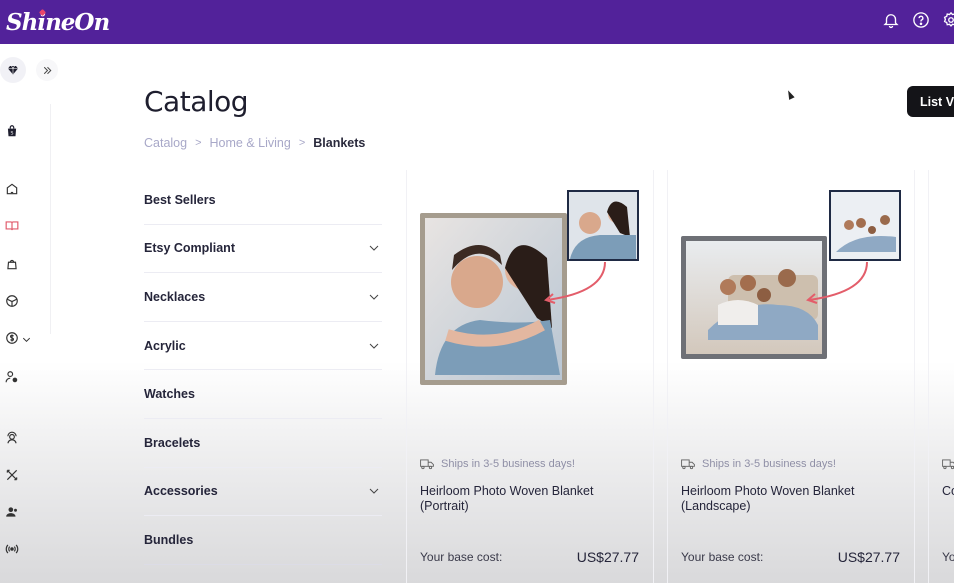  What do you see at coordinates (263, 297) in the screenshot?
I see `category-necklaces: Necklaces` at bounding box center [263, 297].